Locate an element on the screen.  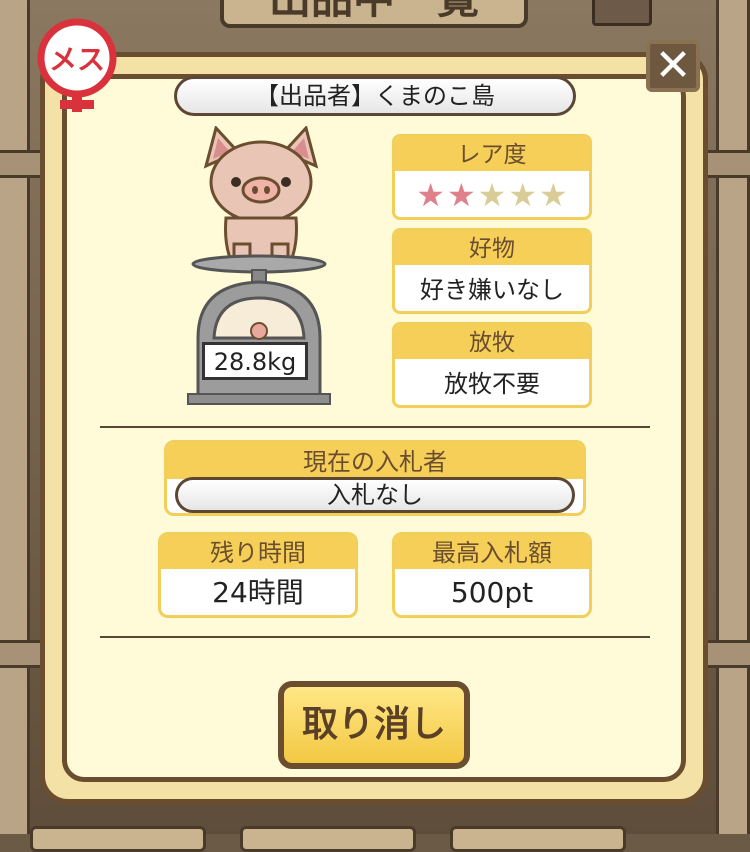
close-icon: ✕ is located at coordinates (673, 65).